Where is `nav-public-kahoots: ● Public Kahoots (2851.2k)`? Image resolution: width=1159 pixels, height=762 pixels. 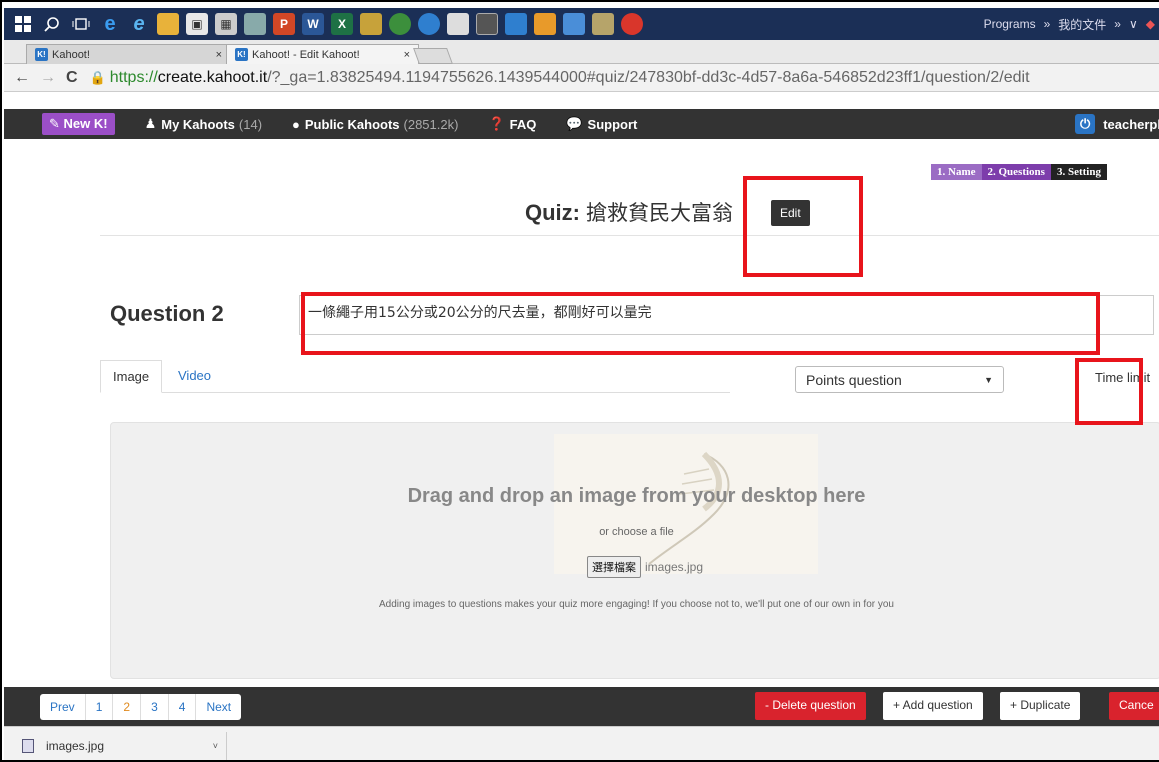
nav-public-kahoots: ● Public Kahoots (2851.2k) is located at coordinates (375, 124).